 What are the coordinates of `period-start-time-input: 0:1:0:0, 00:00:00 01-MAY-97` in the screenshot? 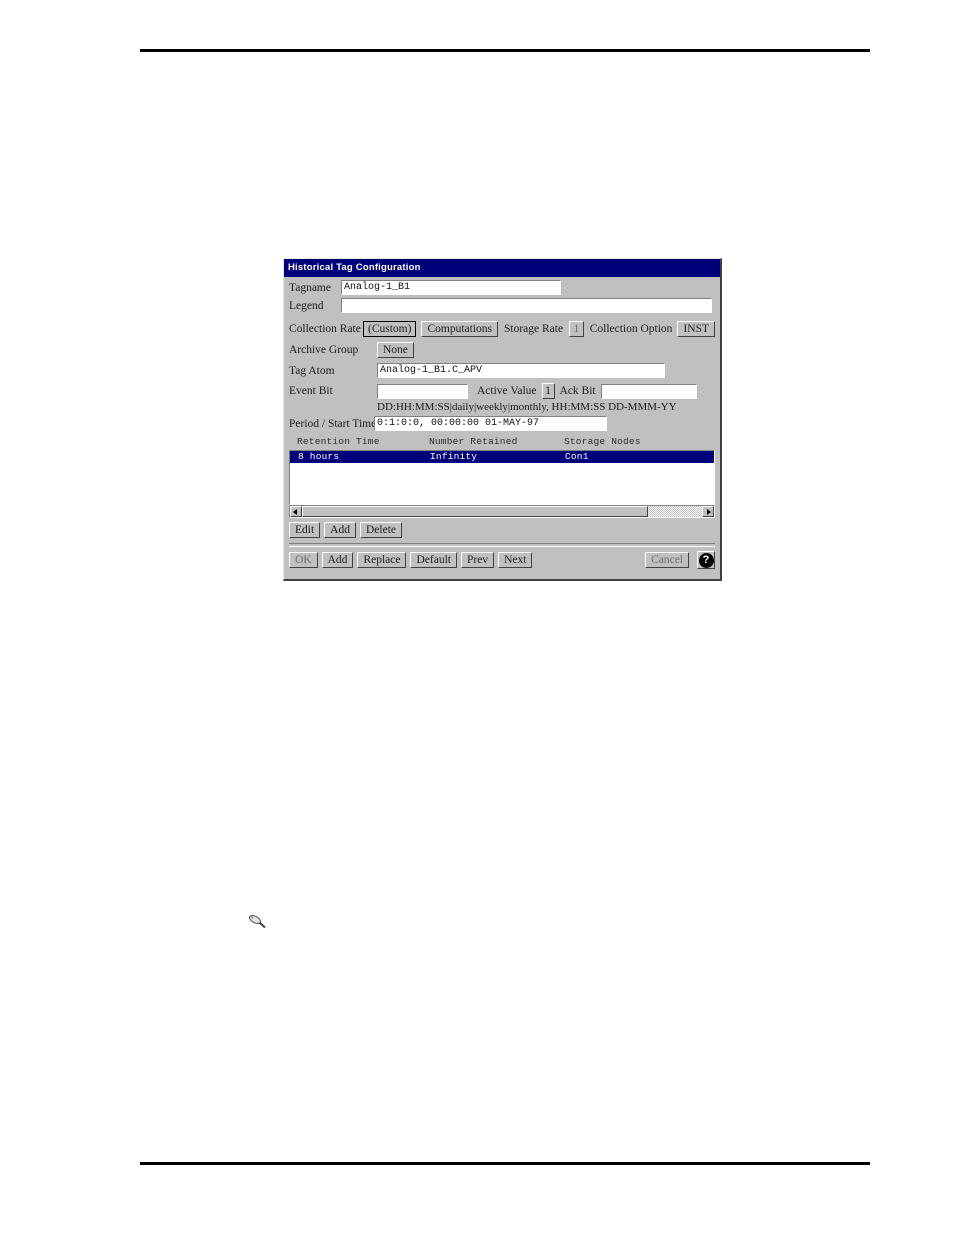 It's located at (490, 423).